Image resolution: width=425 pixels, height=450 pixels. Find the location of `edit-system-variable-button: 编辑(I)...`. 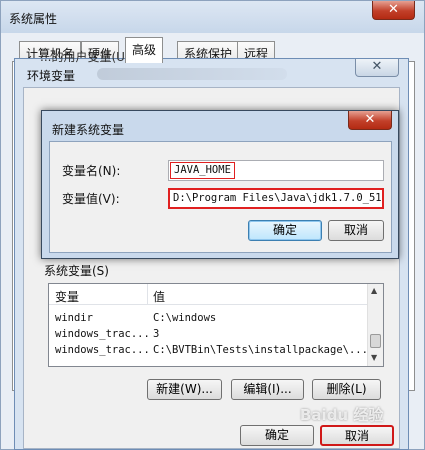

edit-system-variable-button: 编辑(I)... is located at coordinates (267, 389).